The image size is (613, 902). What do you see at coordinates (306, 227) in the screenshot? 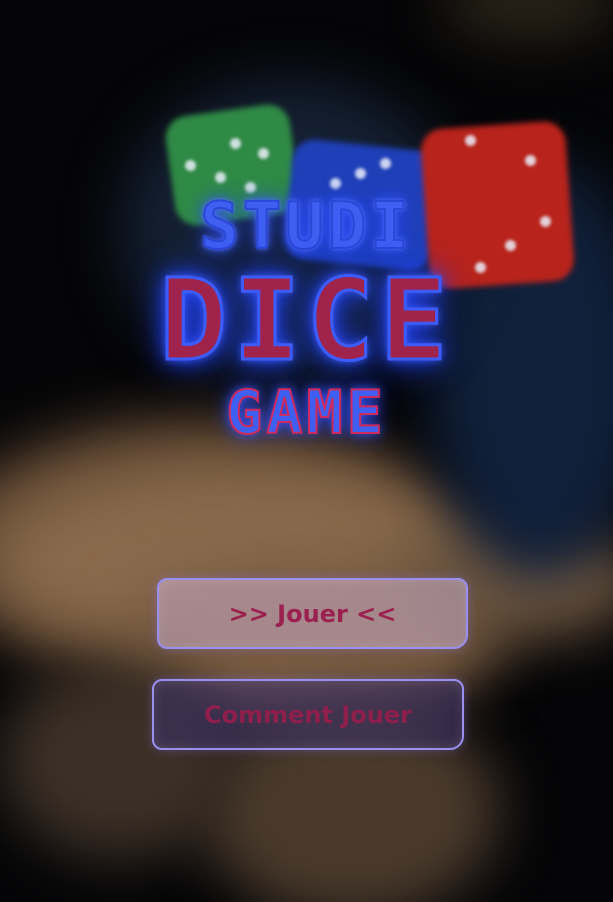
I see `title-studi: STUDI` at bounding box center [306, 227].